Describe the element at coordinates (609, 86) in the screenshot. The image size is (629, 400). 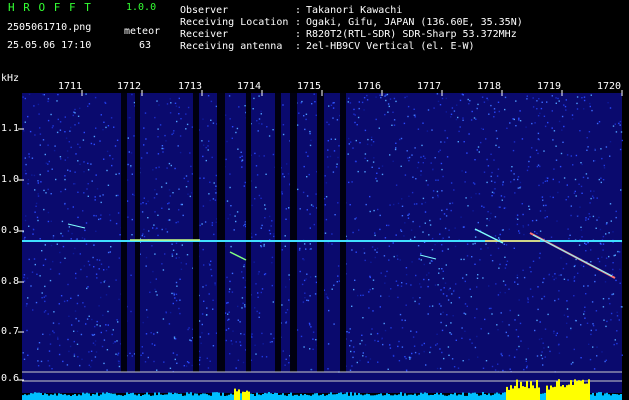
I see `x-tick-label: 1720` at that location.